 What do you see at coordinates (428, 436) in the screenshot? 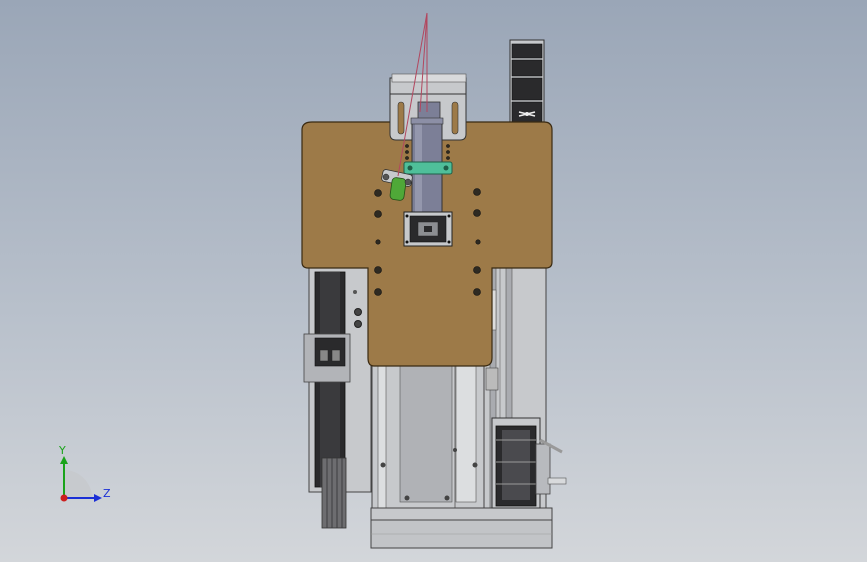
I see `linear-guide-column` at bounding box center [428, 436].